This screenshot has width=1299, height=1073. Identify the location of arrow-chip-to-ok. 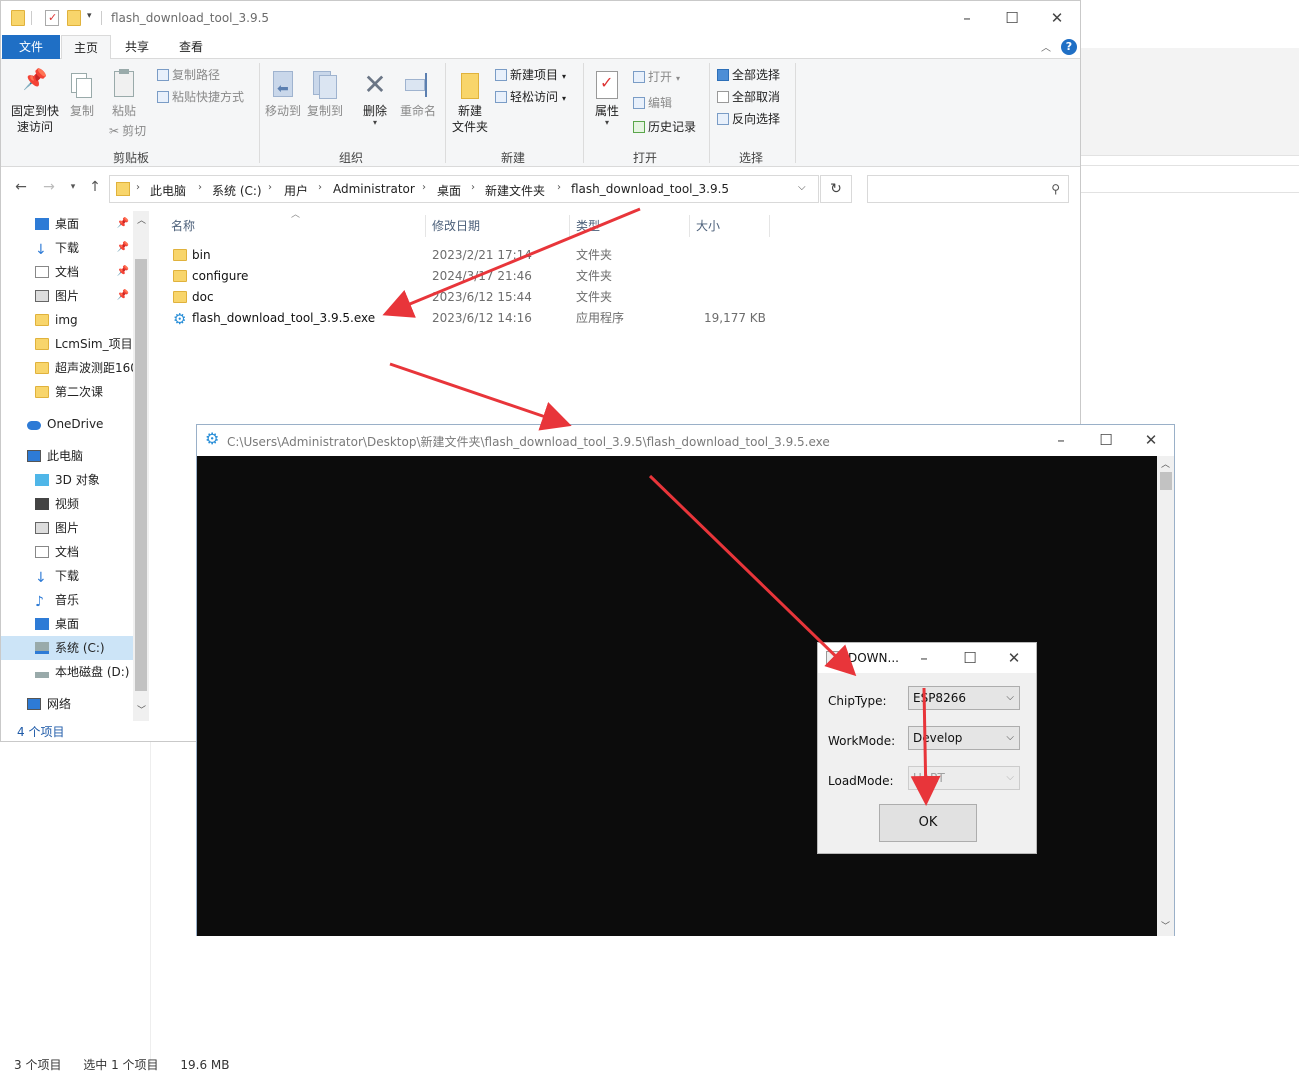
(925, 746).